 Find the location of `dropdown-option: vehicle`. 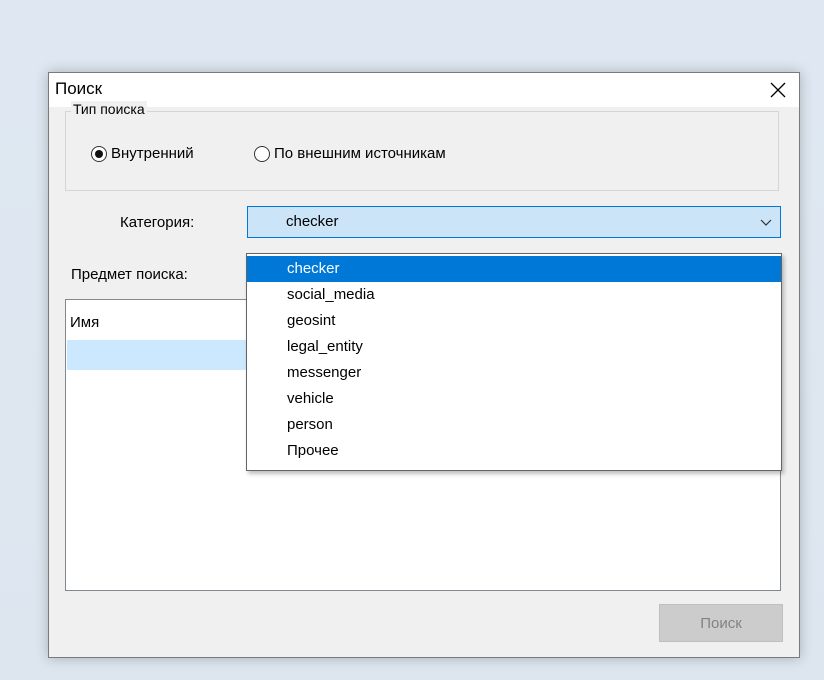

dropdown-option: vehicle is located at coordinates (514, 399).